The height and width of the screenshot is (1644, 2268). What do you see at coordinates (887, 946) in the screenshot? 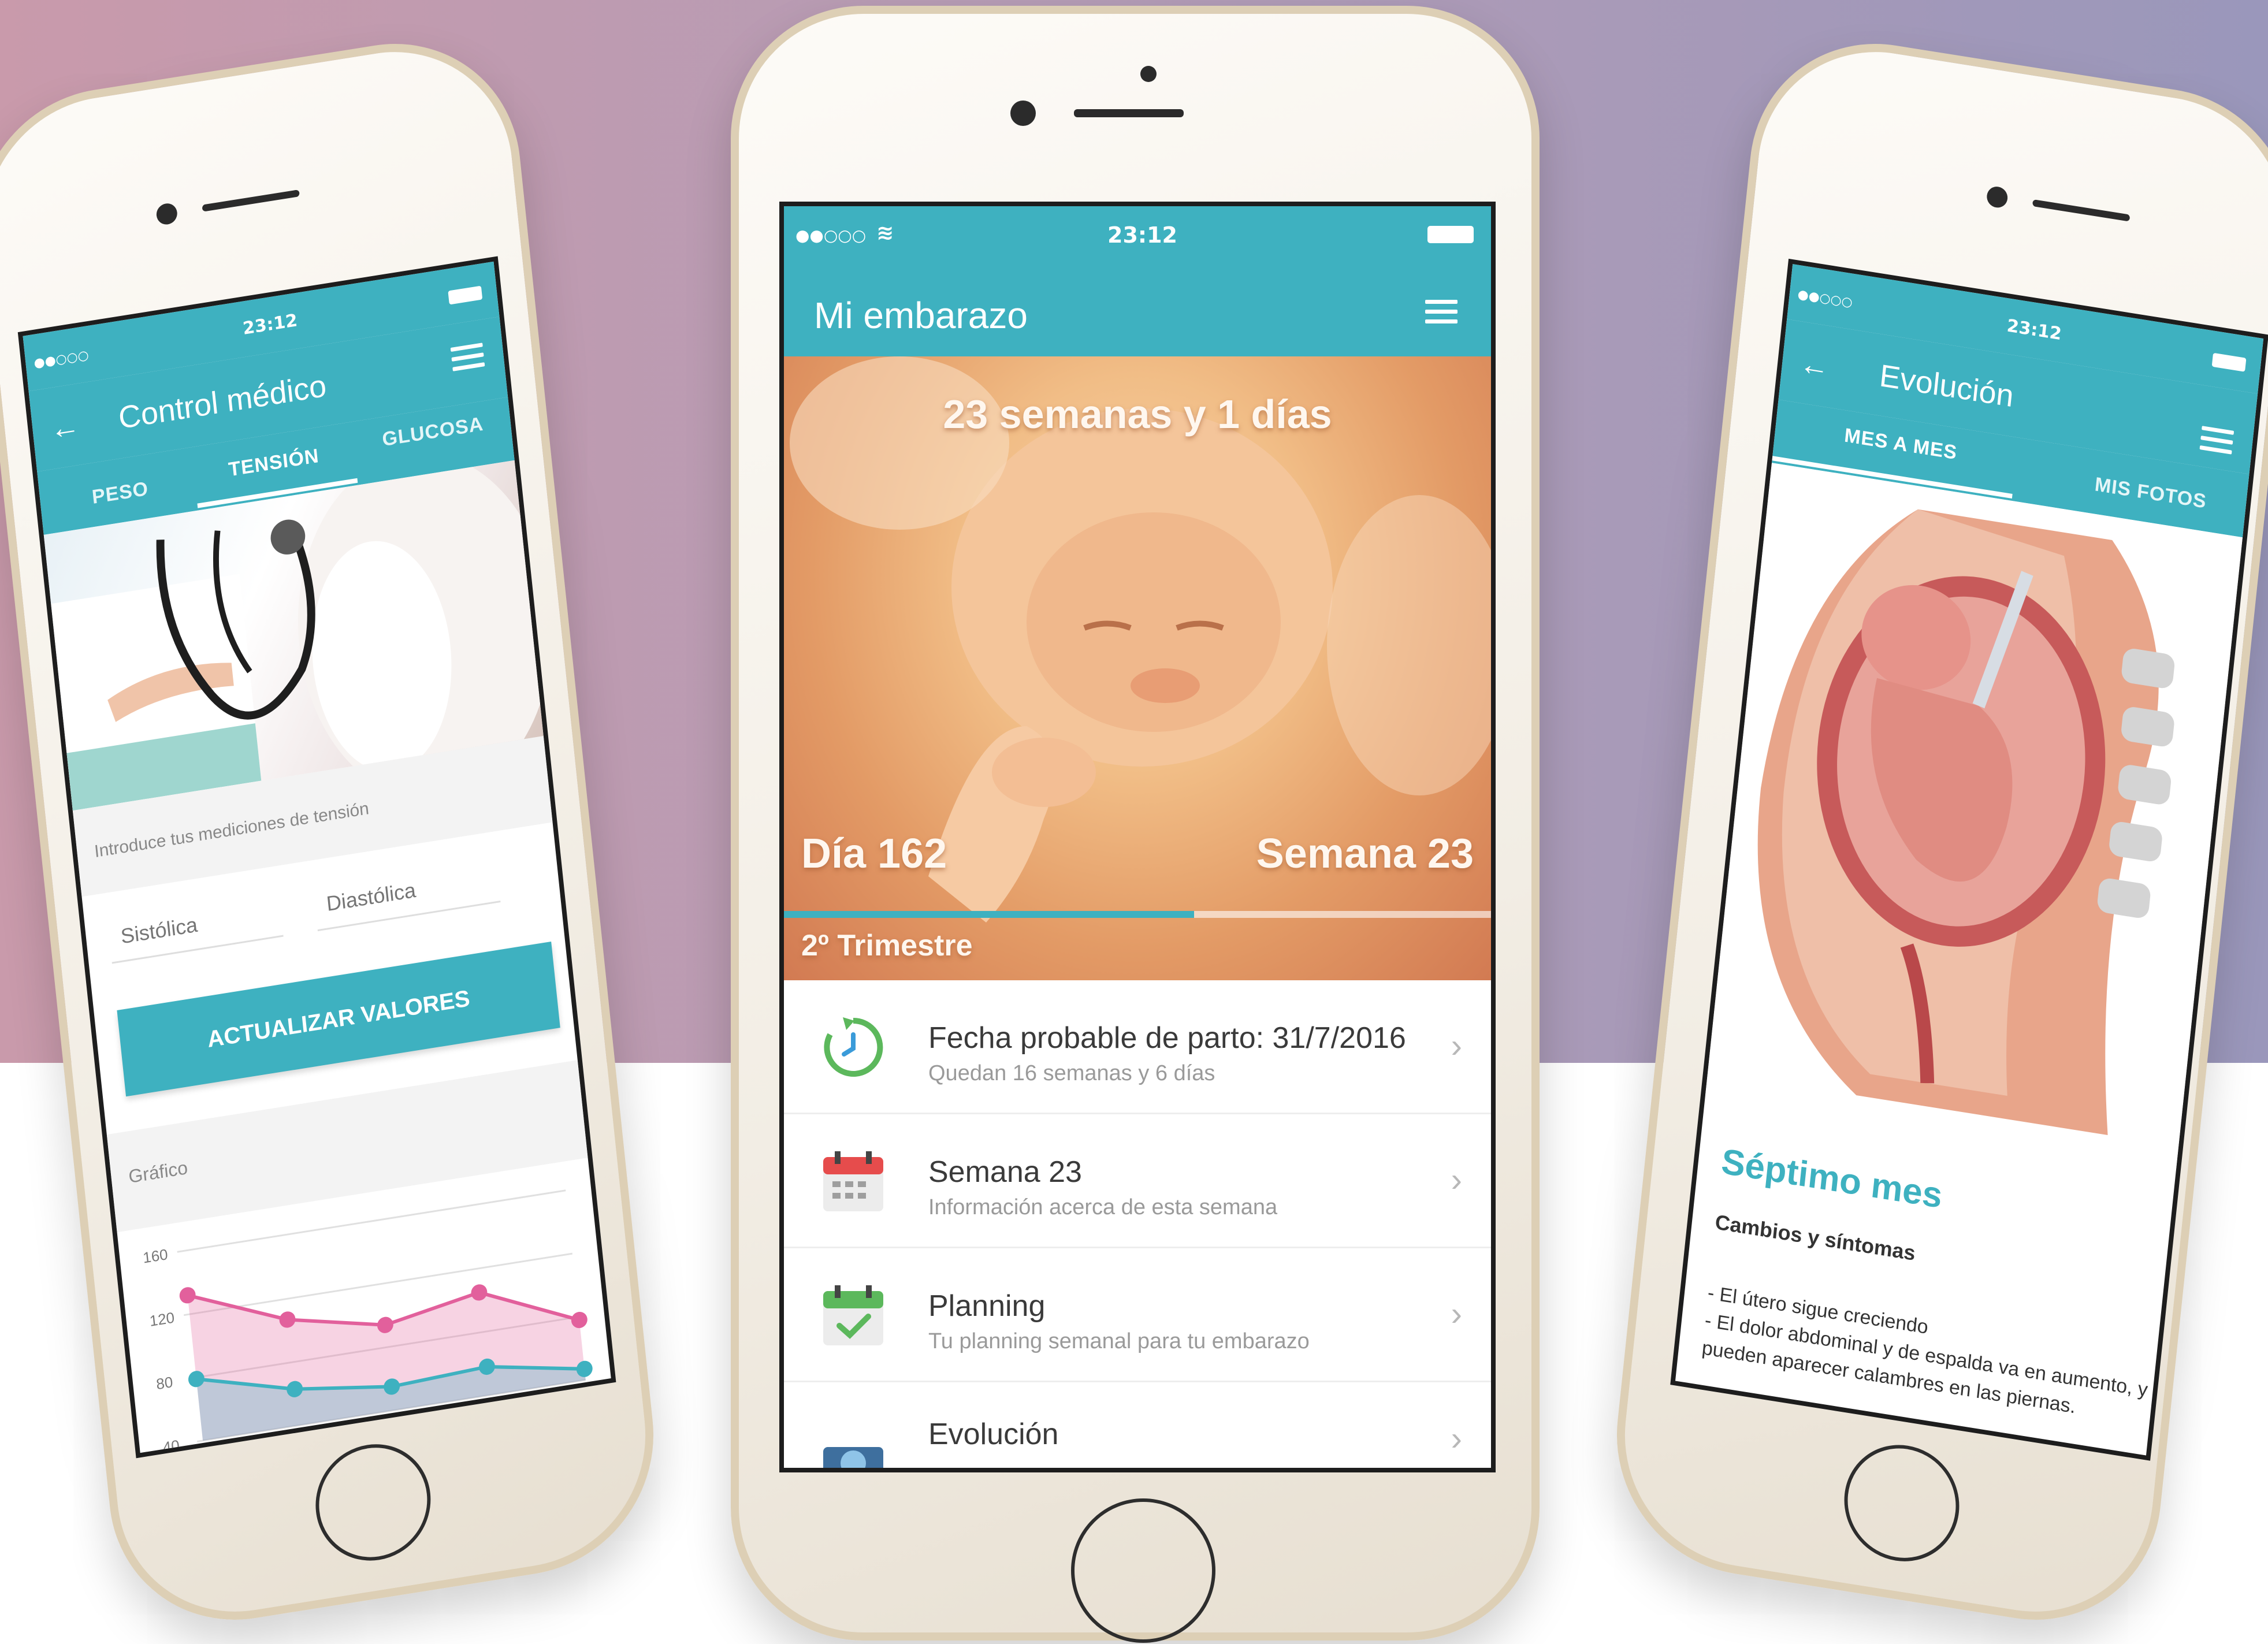
I see `trimester-label: 2º Trimestre` at bounding box center [887, 946].